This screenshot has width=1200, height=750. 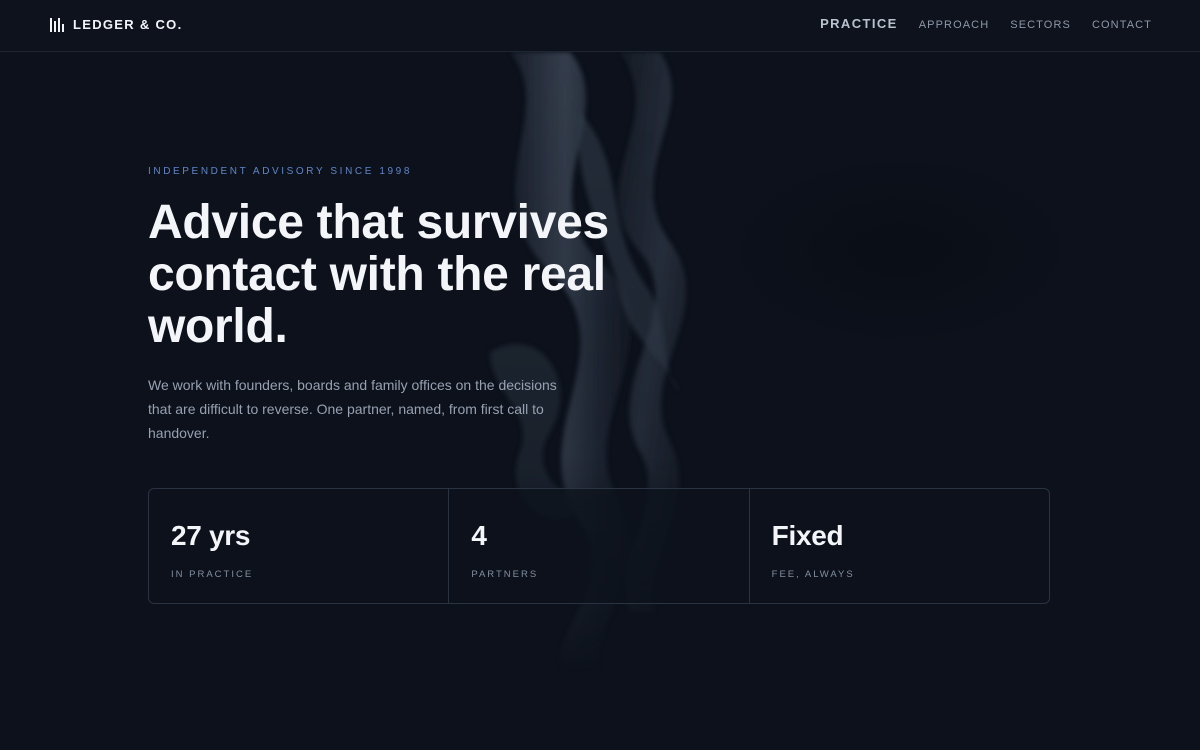 I want to click on brand-logo-link: LEDGER & CO., so click(x=116, y=24).